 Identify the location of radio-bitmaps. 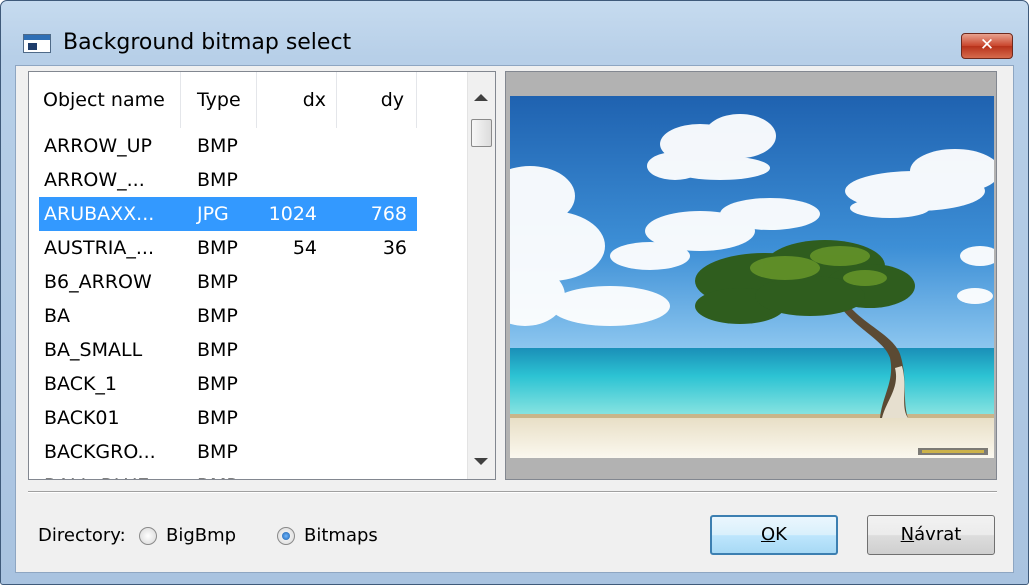
(286, 536).